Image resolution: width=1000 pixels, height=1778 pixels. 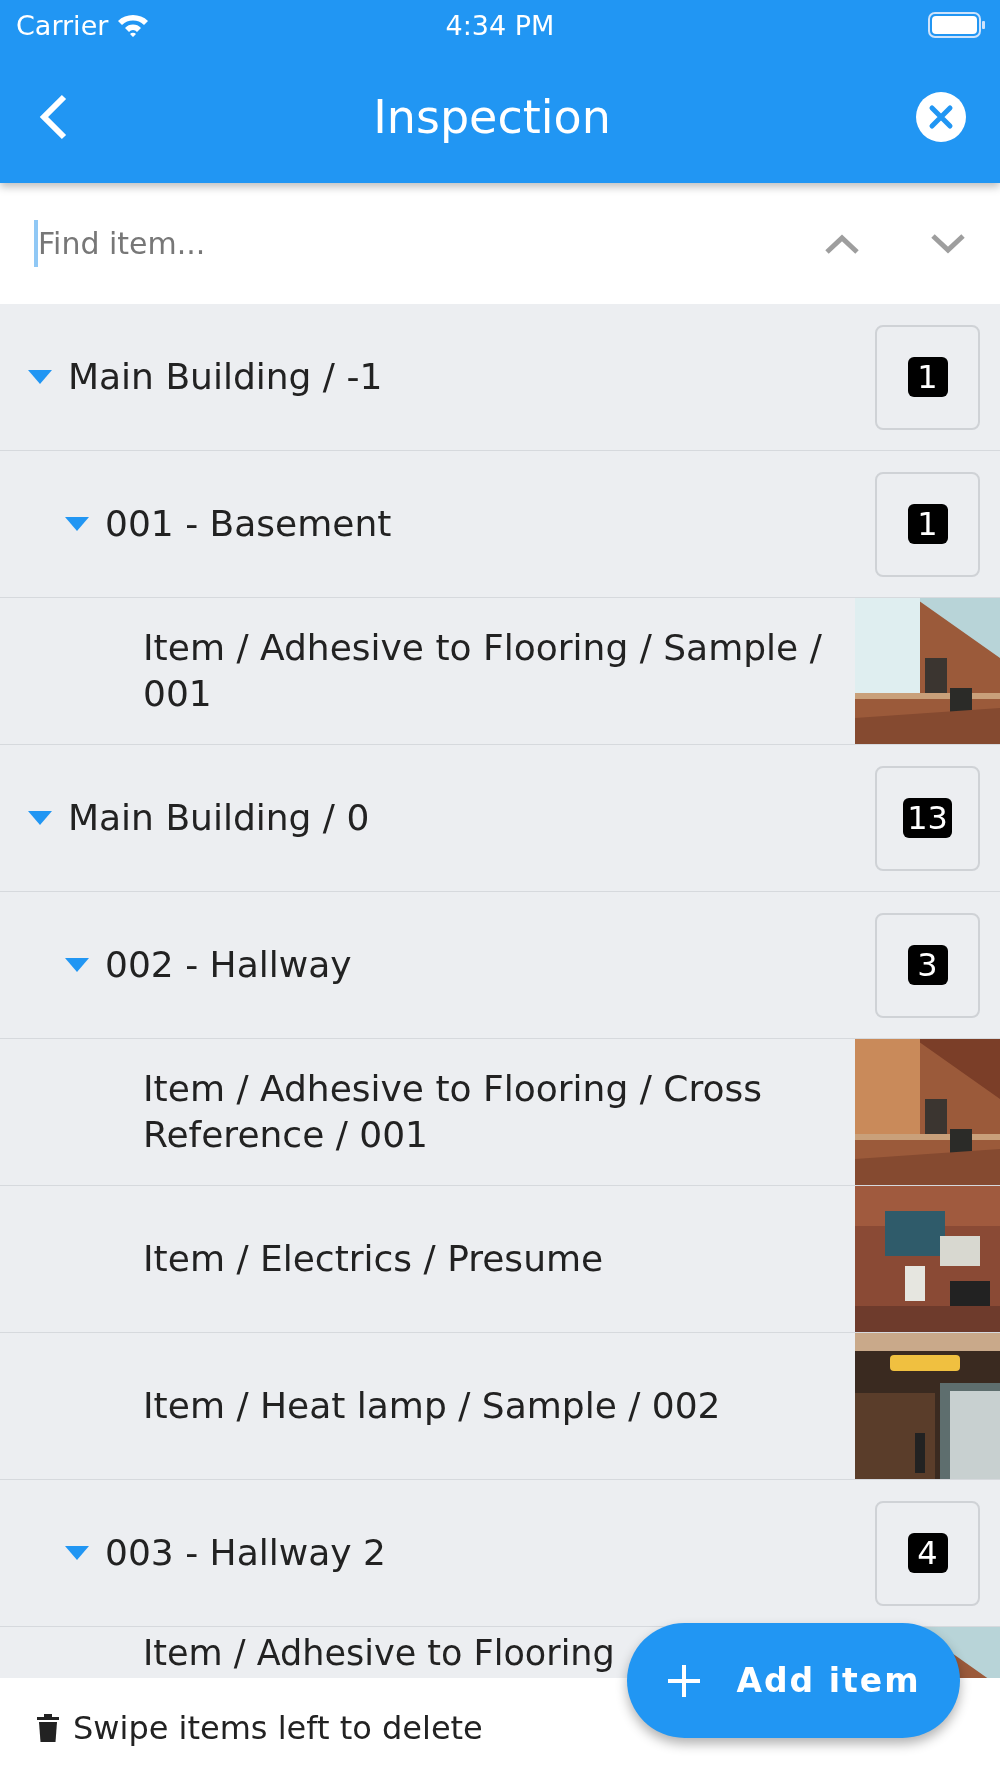 I want to click on wifi-icon, so click(x=133, y=25).